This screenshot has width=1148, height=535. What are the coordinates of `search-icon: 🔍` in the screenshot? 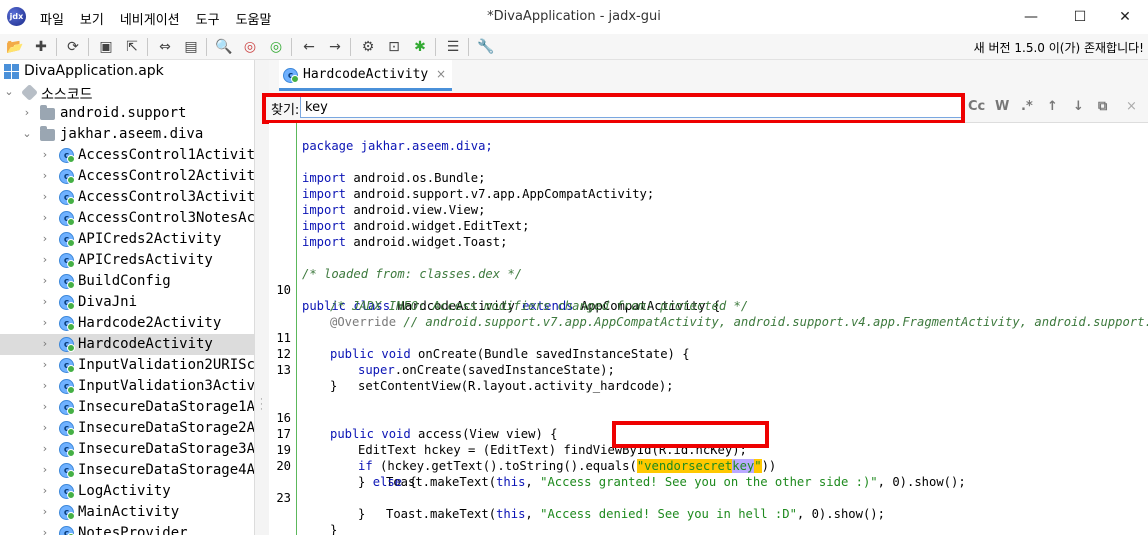 It's located at (224, 47).